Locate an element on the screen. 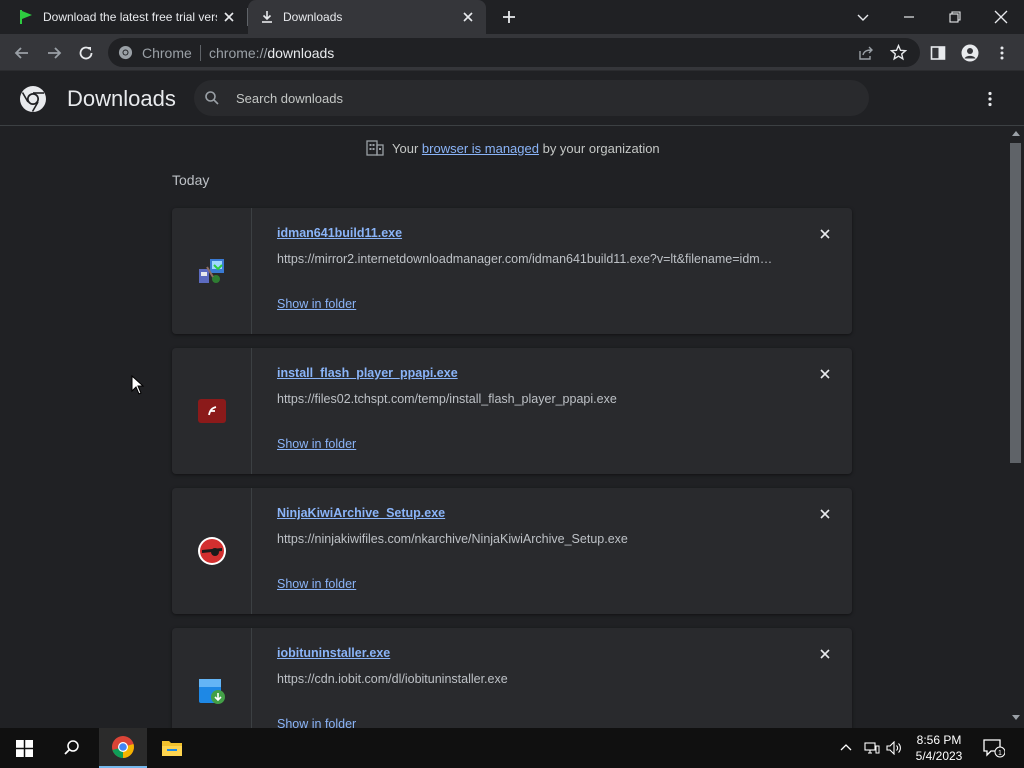 The image size is (1024, 768). restore-button is located at coordinates (955, 17).